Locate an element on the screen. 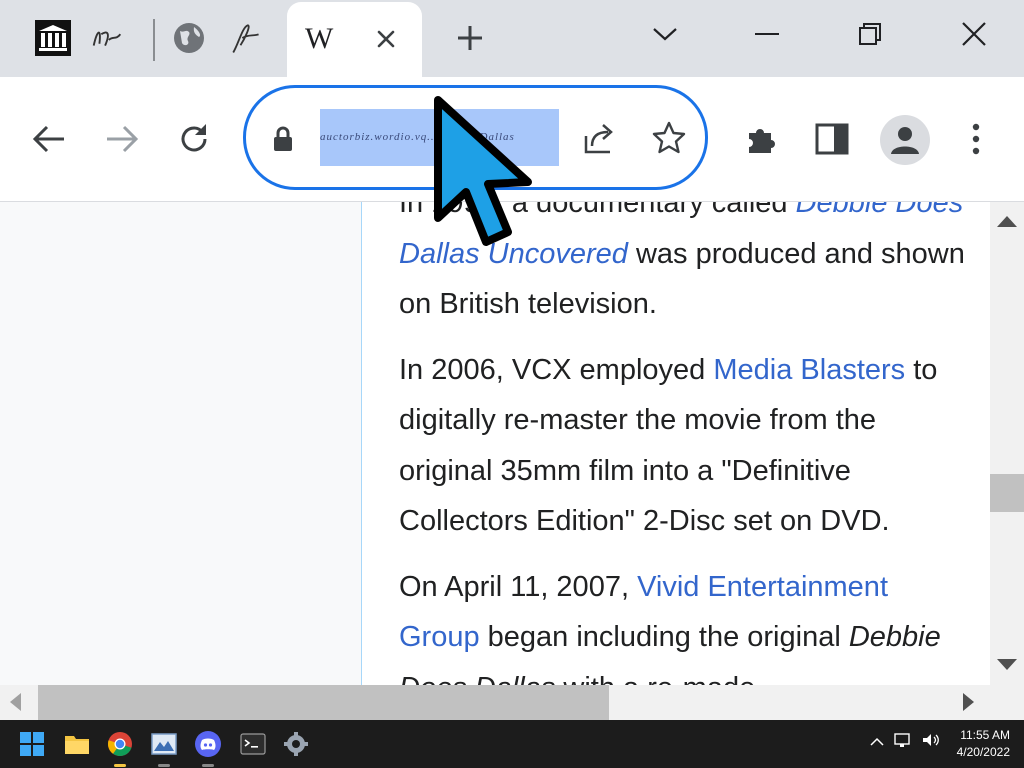 Image resolution: width=1024 pixels, height=768 pixels. scroll-left-icon is located at coordinates (15, 702).